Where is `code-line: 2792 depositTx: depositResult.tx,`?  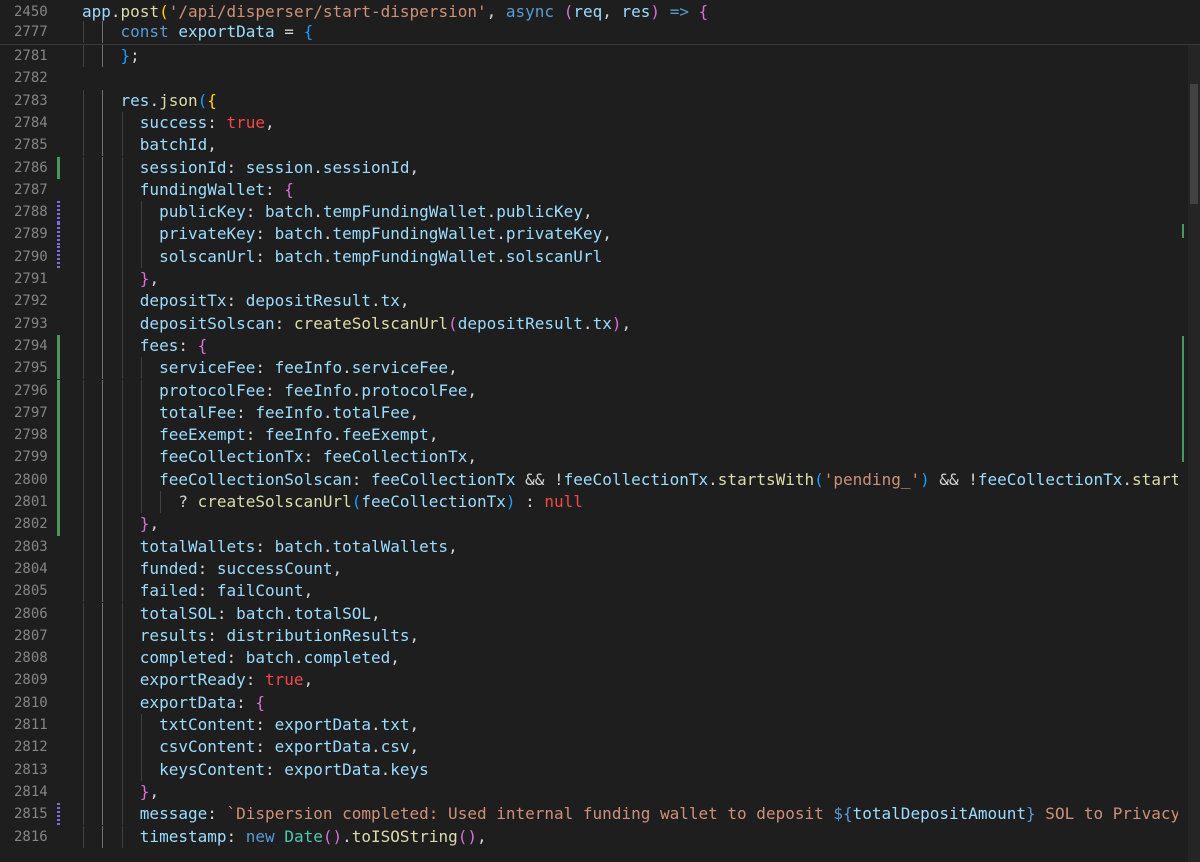
code-line: 2792 depositTx: depositResult.tx, is located at coordinates (594, 301).